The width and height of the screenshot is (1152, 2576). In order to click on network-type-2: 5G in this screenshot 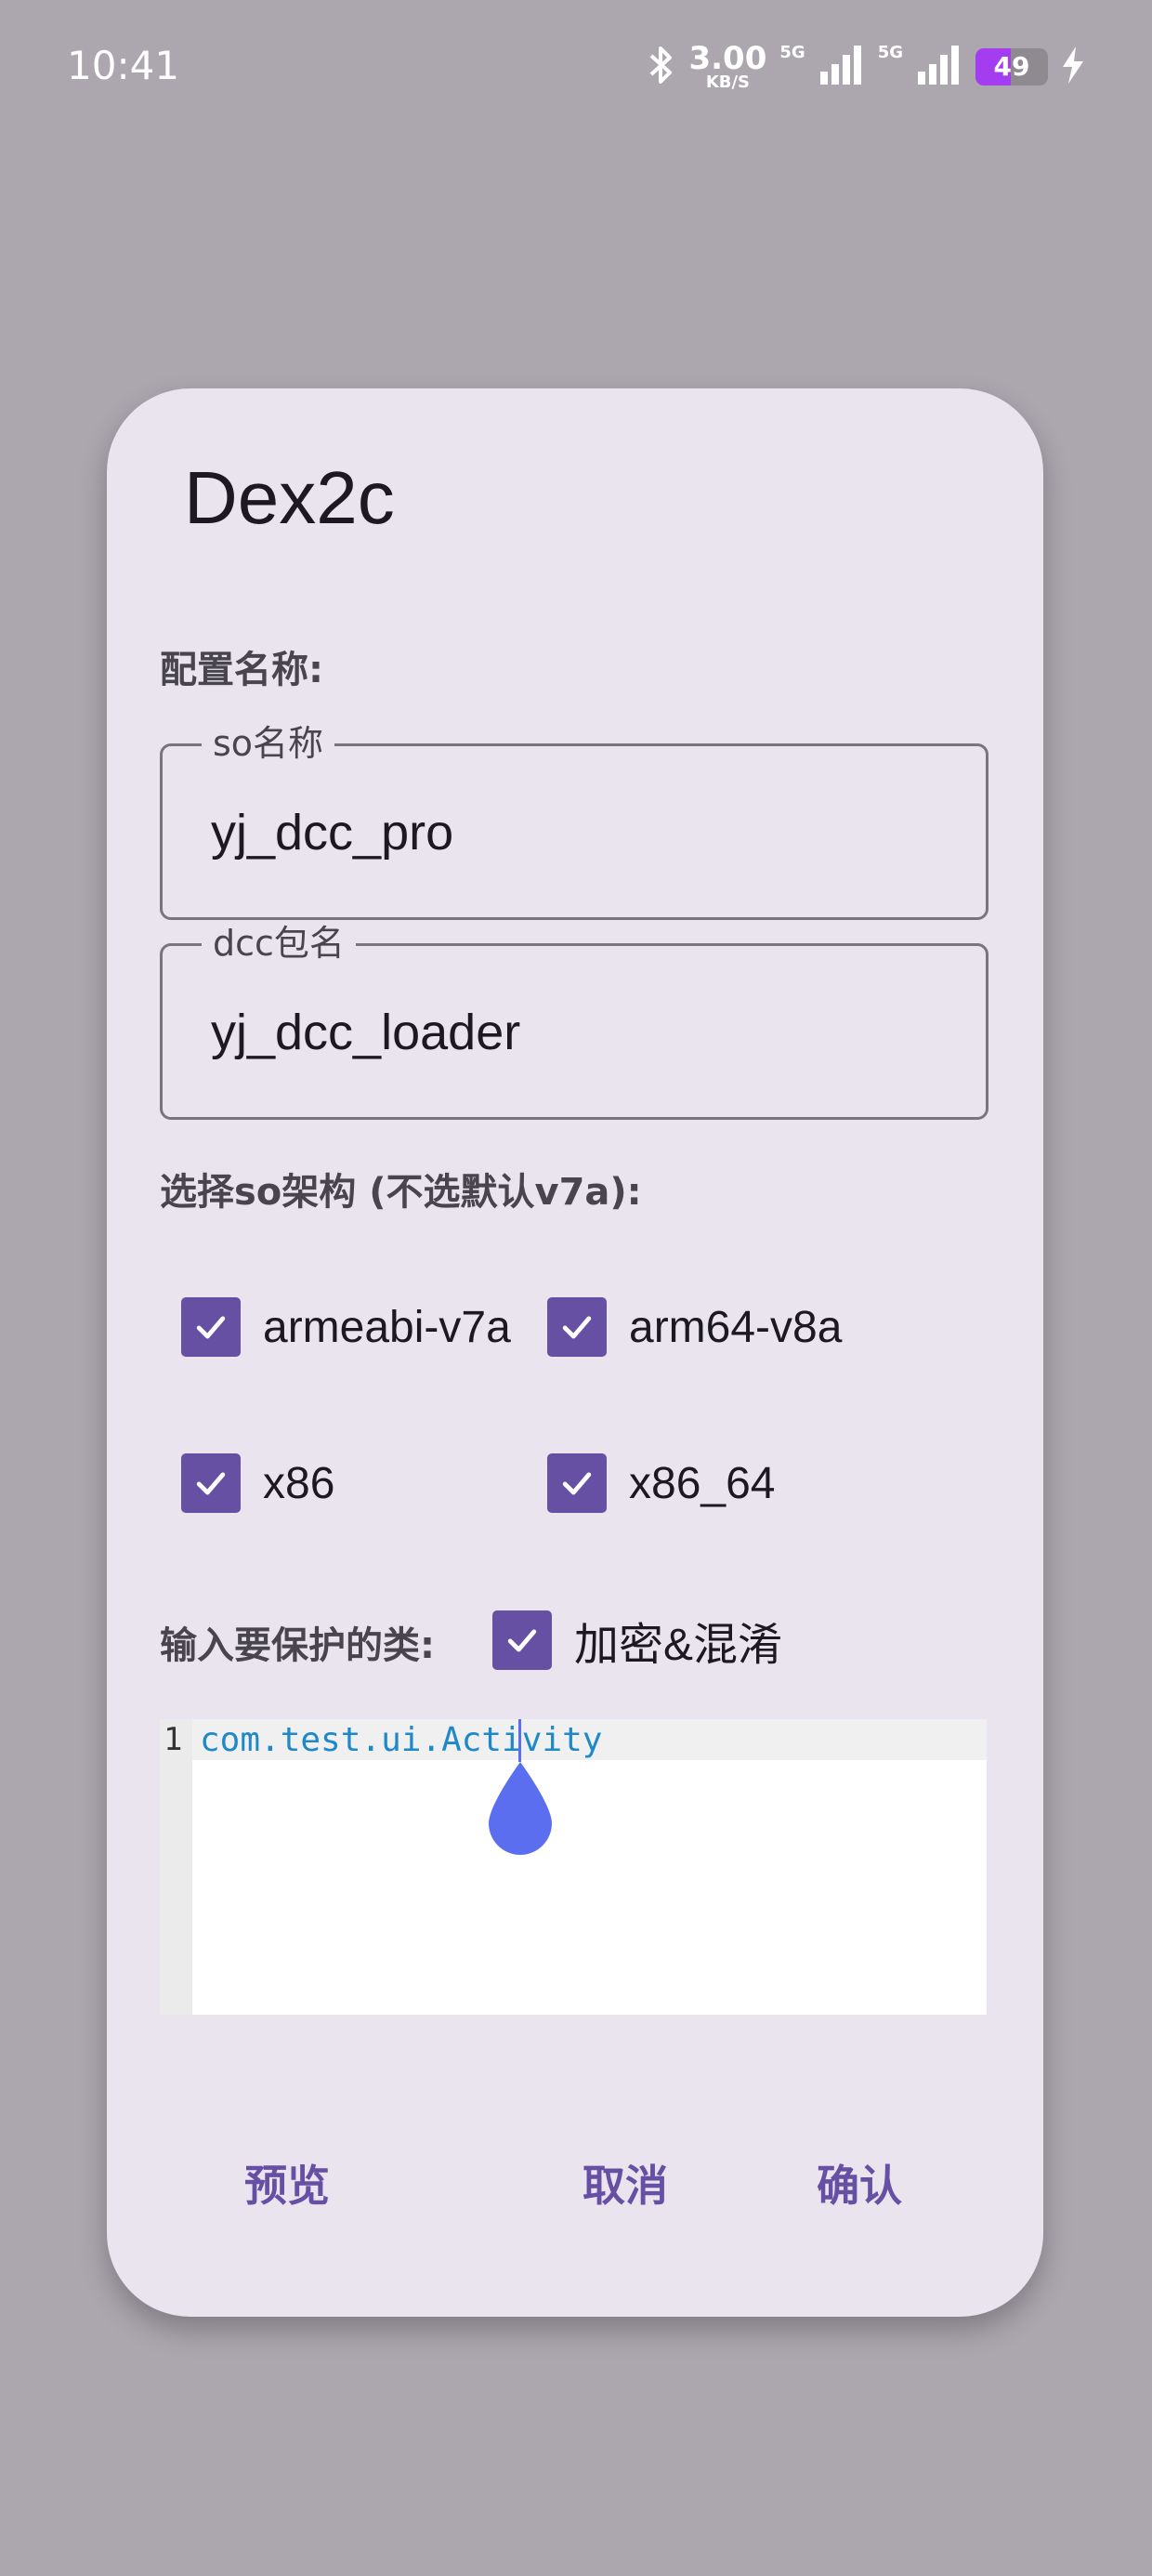, I will do `click(890, 52)`.